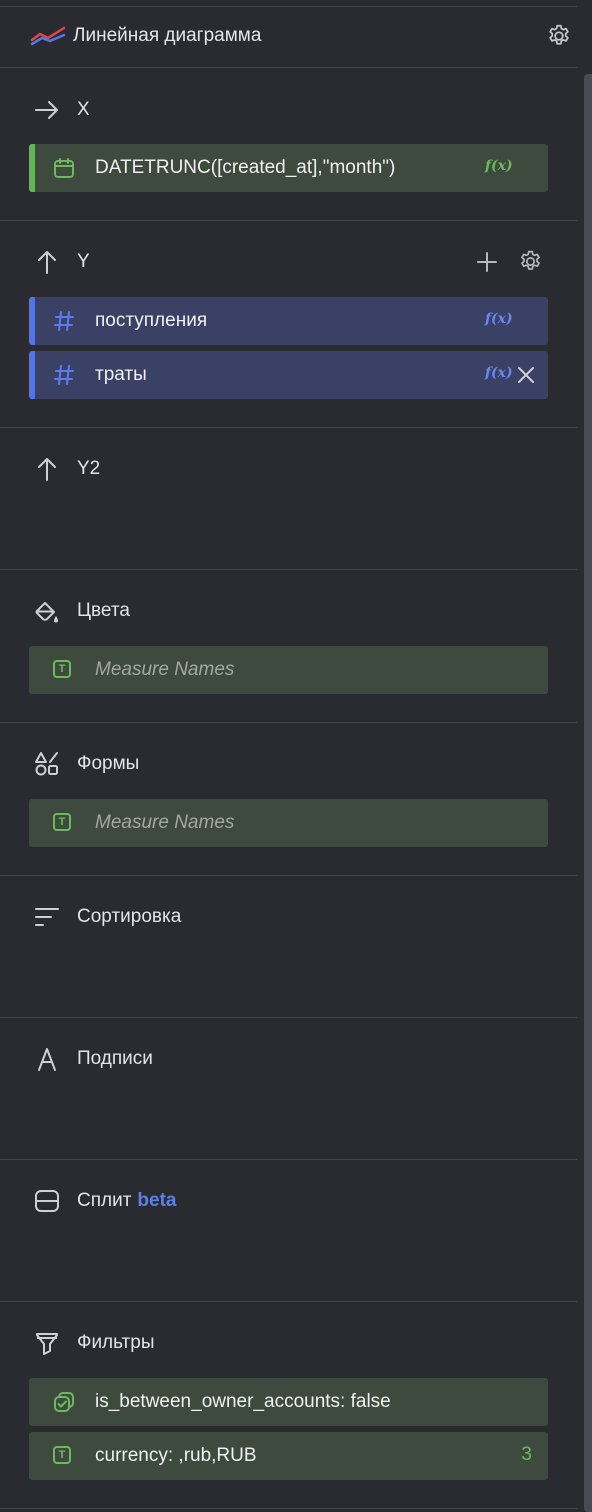 This screenshot has width=592, height=1512. What do you see at coordinates (48, 36) in the screenshot?
I see `line-chart-icon` at bounding box center [48, 36].